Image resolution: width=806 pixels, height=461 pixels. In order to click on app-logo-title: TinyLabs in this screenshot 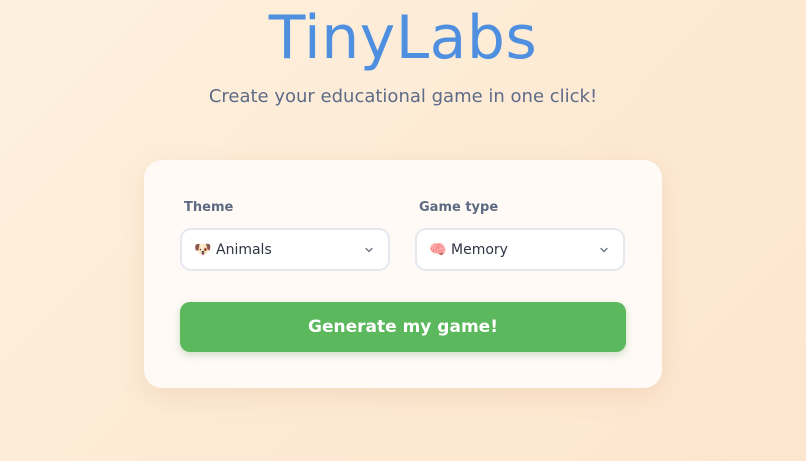, I will do `click(403, 38)`.